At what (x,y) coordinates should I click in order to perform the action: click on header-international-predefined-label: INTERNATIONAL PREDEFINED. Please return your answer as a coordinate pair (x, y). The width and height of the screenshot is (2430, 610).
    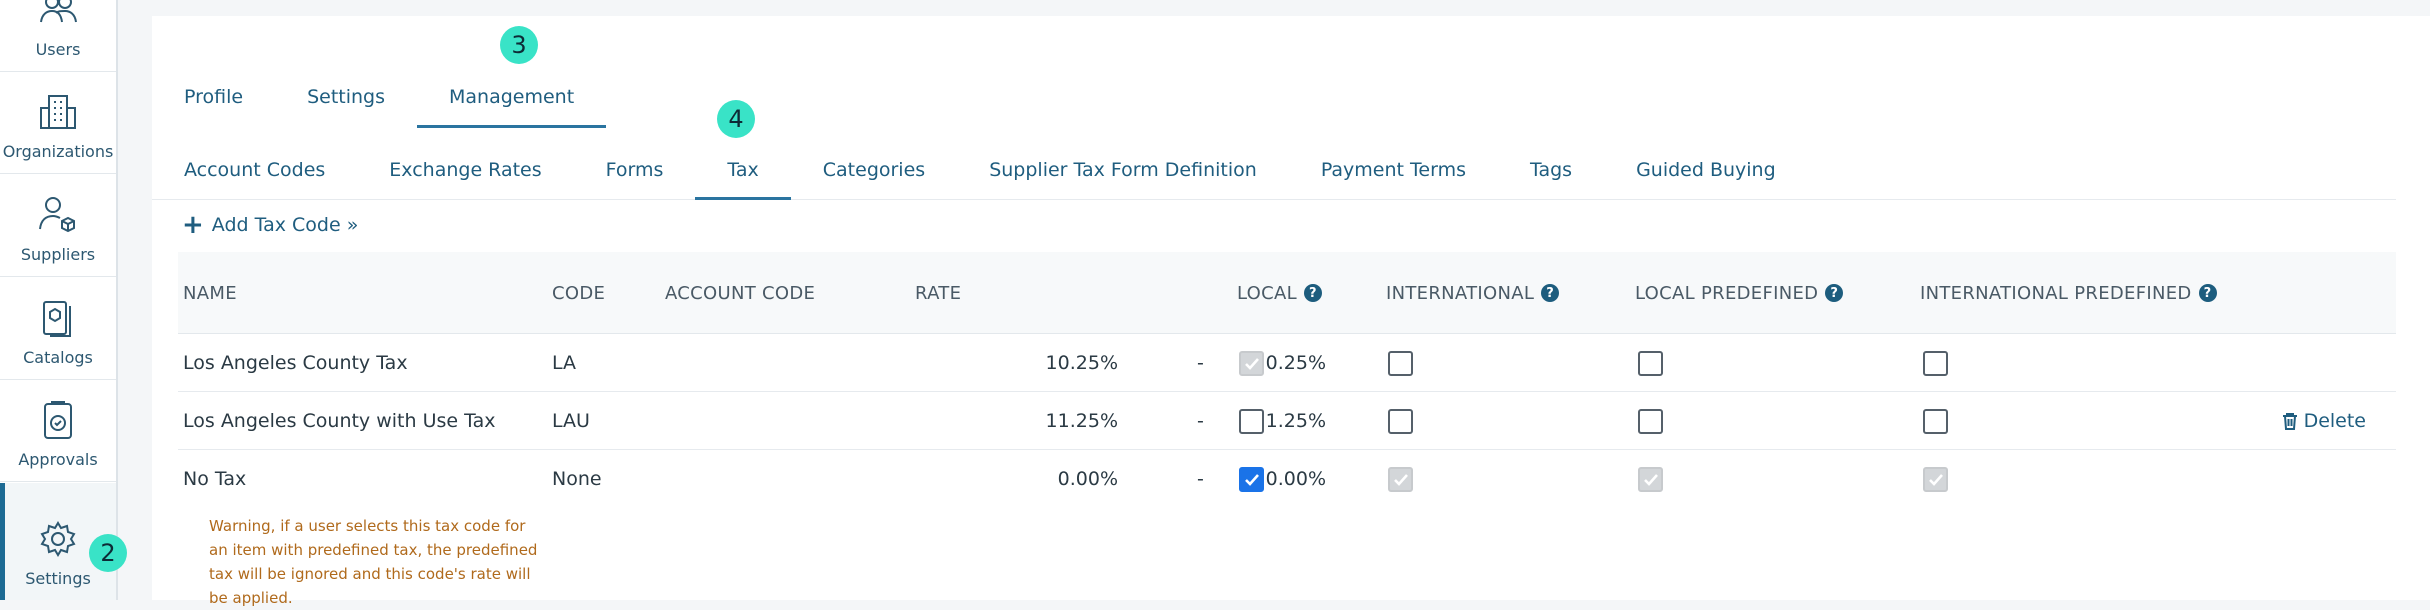
    Looking at the image, I should click on (2056, 293).